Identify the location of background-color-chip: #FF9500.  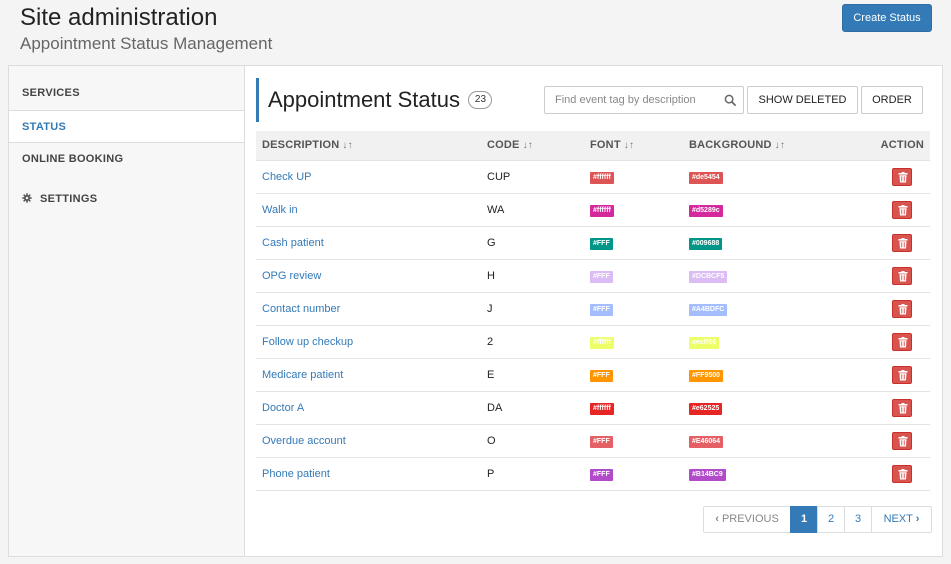
(706, 375).